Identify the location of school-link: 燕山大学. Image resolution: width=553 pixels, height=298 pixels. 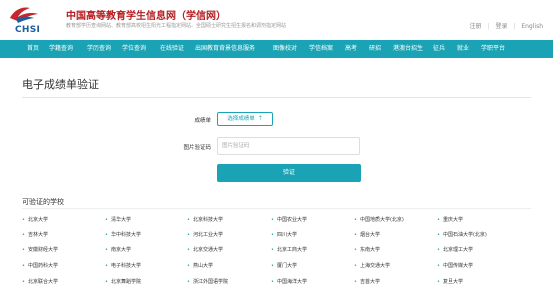
(200, 265).